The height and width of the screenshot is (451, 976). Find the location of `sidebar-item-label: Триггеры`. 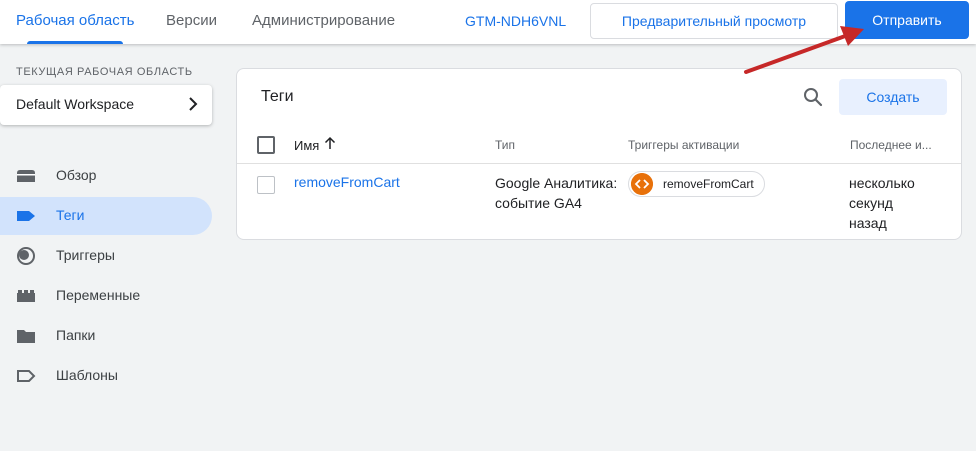

sidebar-item-label: Триггеры is located at coordinates (85, 255).